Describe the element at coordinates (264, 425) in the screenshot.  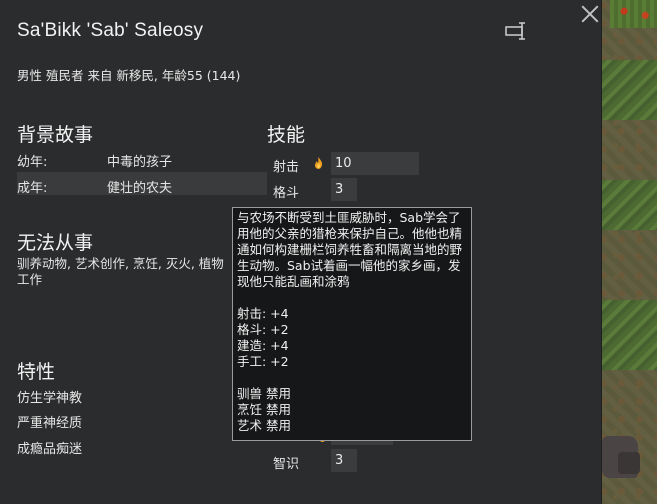
I see `tooltip-disabled: 艺术 禁用` at that location.